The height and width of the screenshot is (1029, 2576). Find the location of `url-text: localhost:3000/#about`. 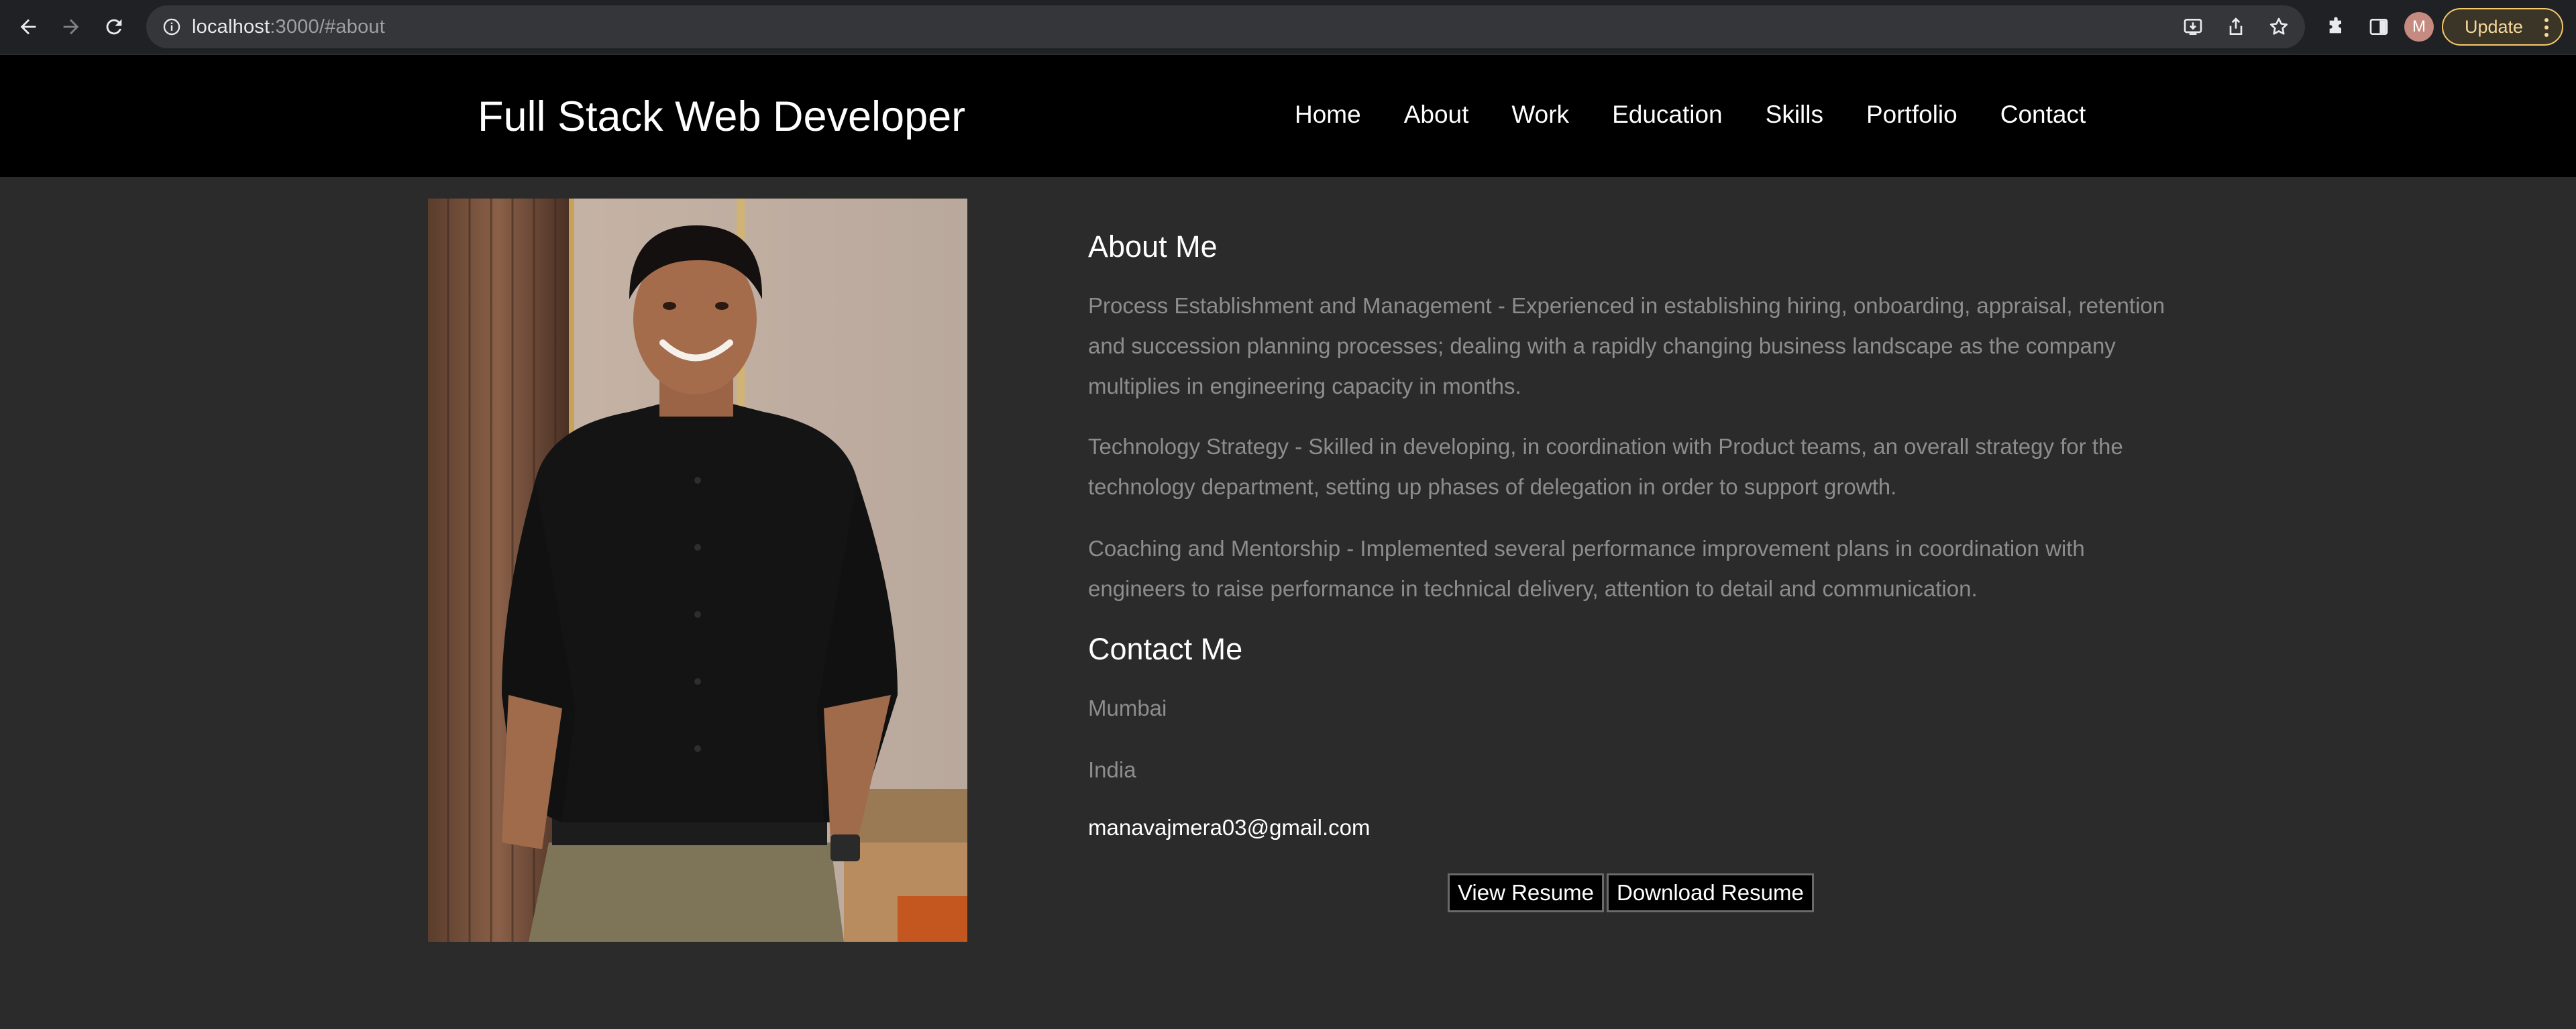

url-text: localhost:3000/#about is located at coordinates (288, 27).